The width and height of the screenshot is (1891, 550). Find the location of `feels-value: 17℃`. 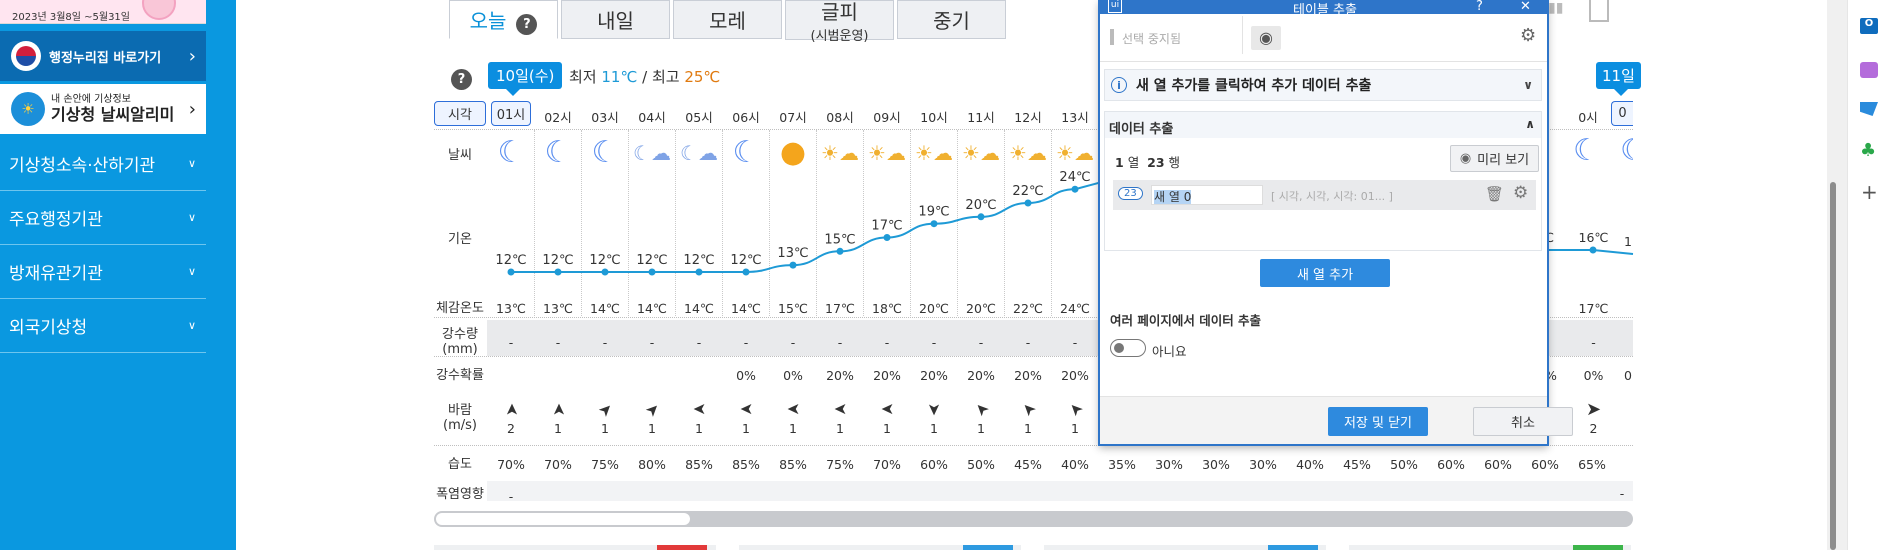

feels-value: 17℃ is located at coordinates (1593, 308).